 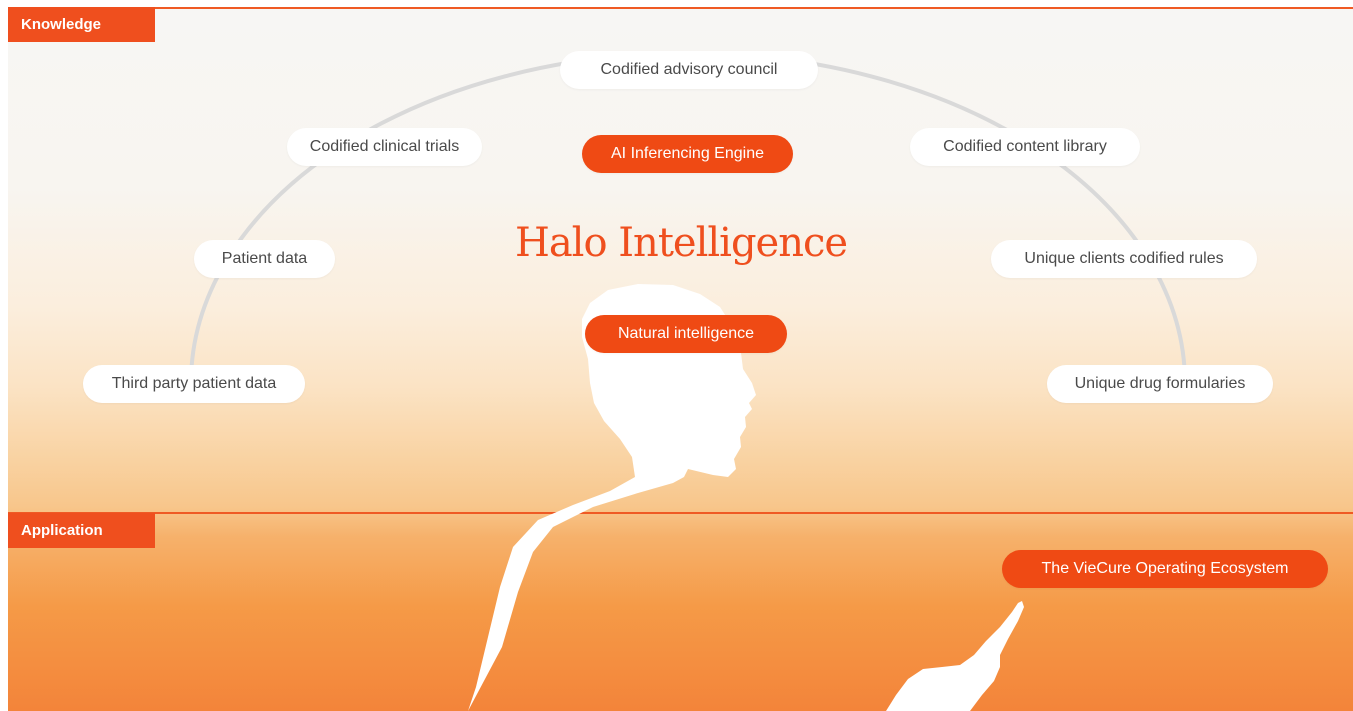 What do you see at coordinates (681, 243) in the screenshot?
I see `diagram-title: Halo Intelligence` at bounding box center [681, 243].